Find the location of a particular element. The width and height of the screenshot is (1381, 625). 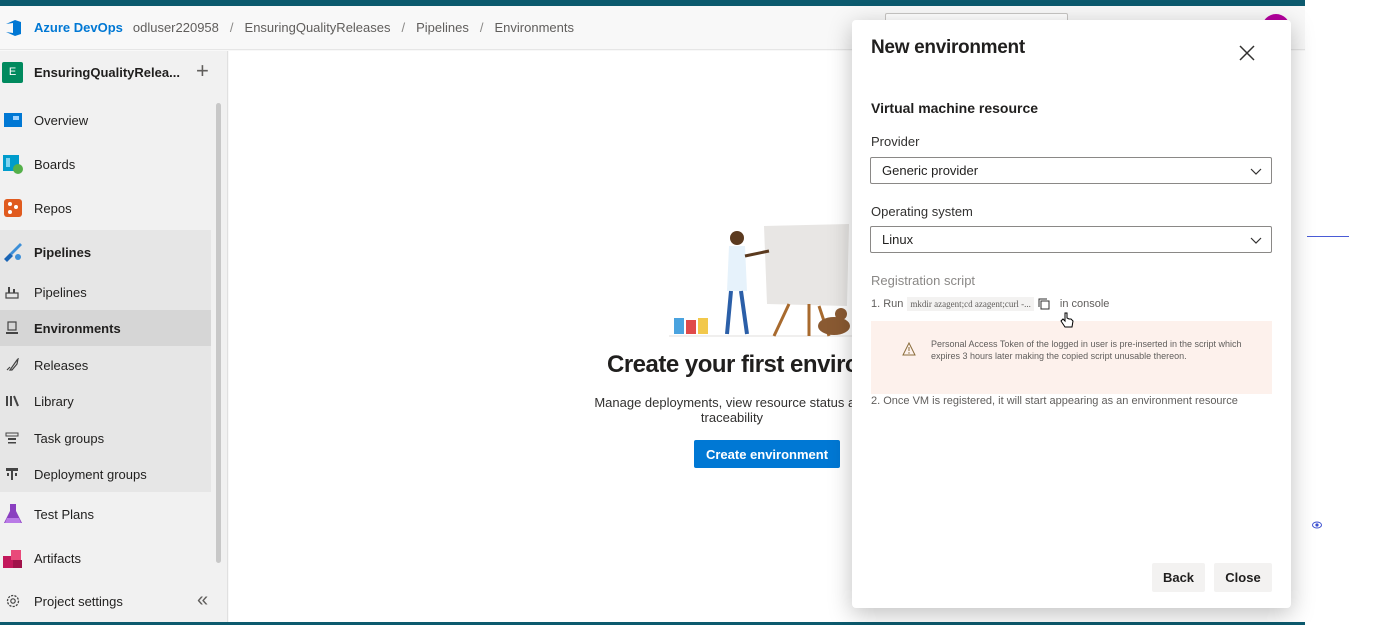

copy-icon is located at coordinates (1044, 304).